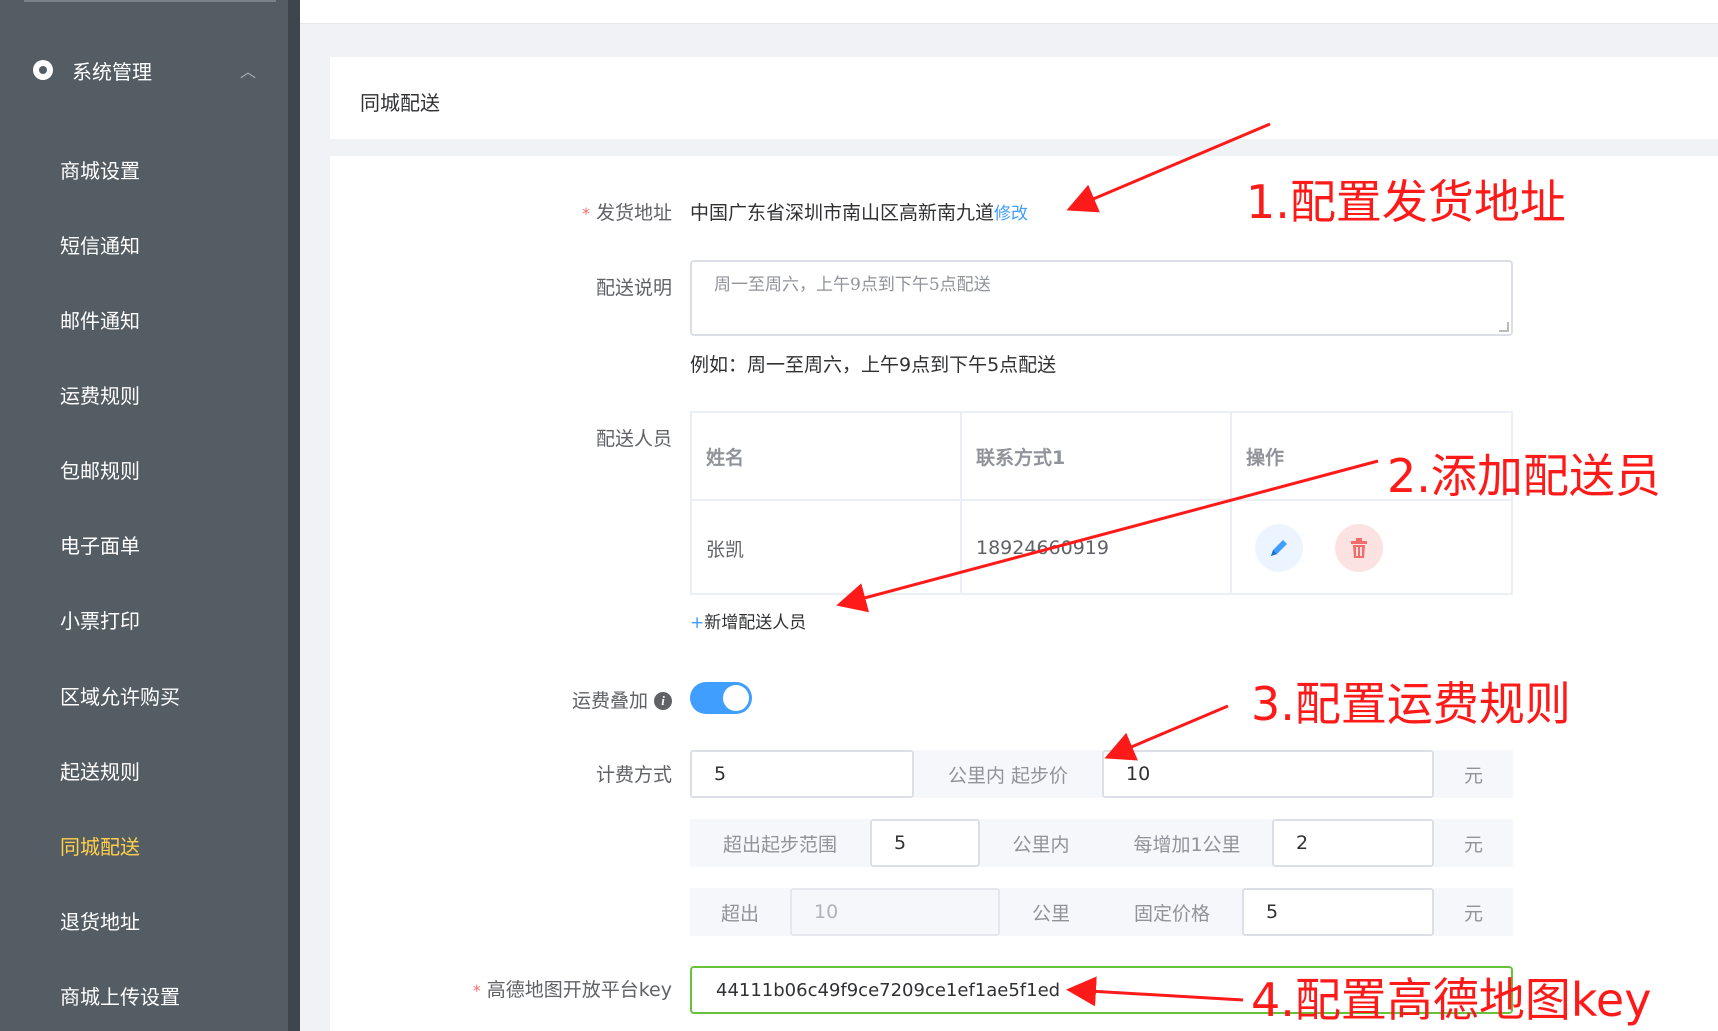 The image size is (1718, 1031). I want to click on annotation-step-4: 4.配置高德地图key, so click(1451, 1000).